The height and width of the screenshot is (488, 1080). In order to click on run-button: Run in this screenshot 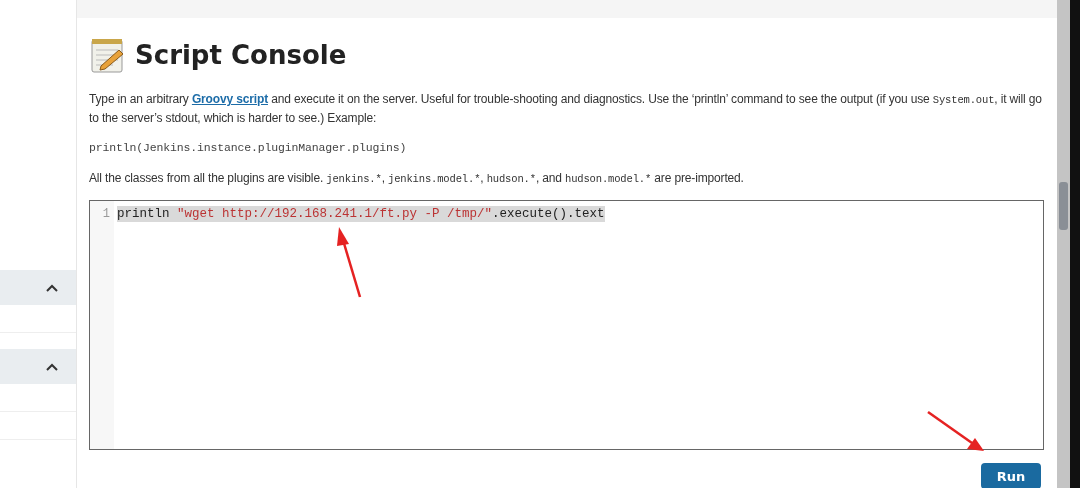, I will do `click(1011, 475)`.